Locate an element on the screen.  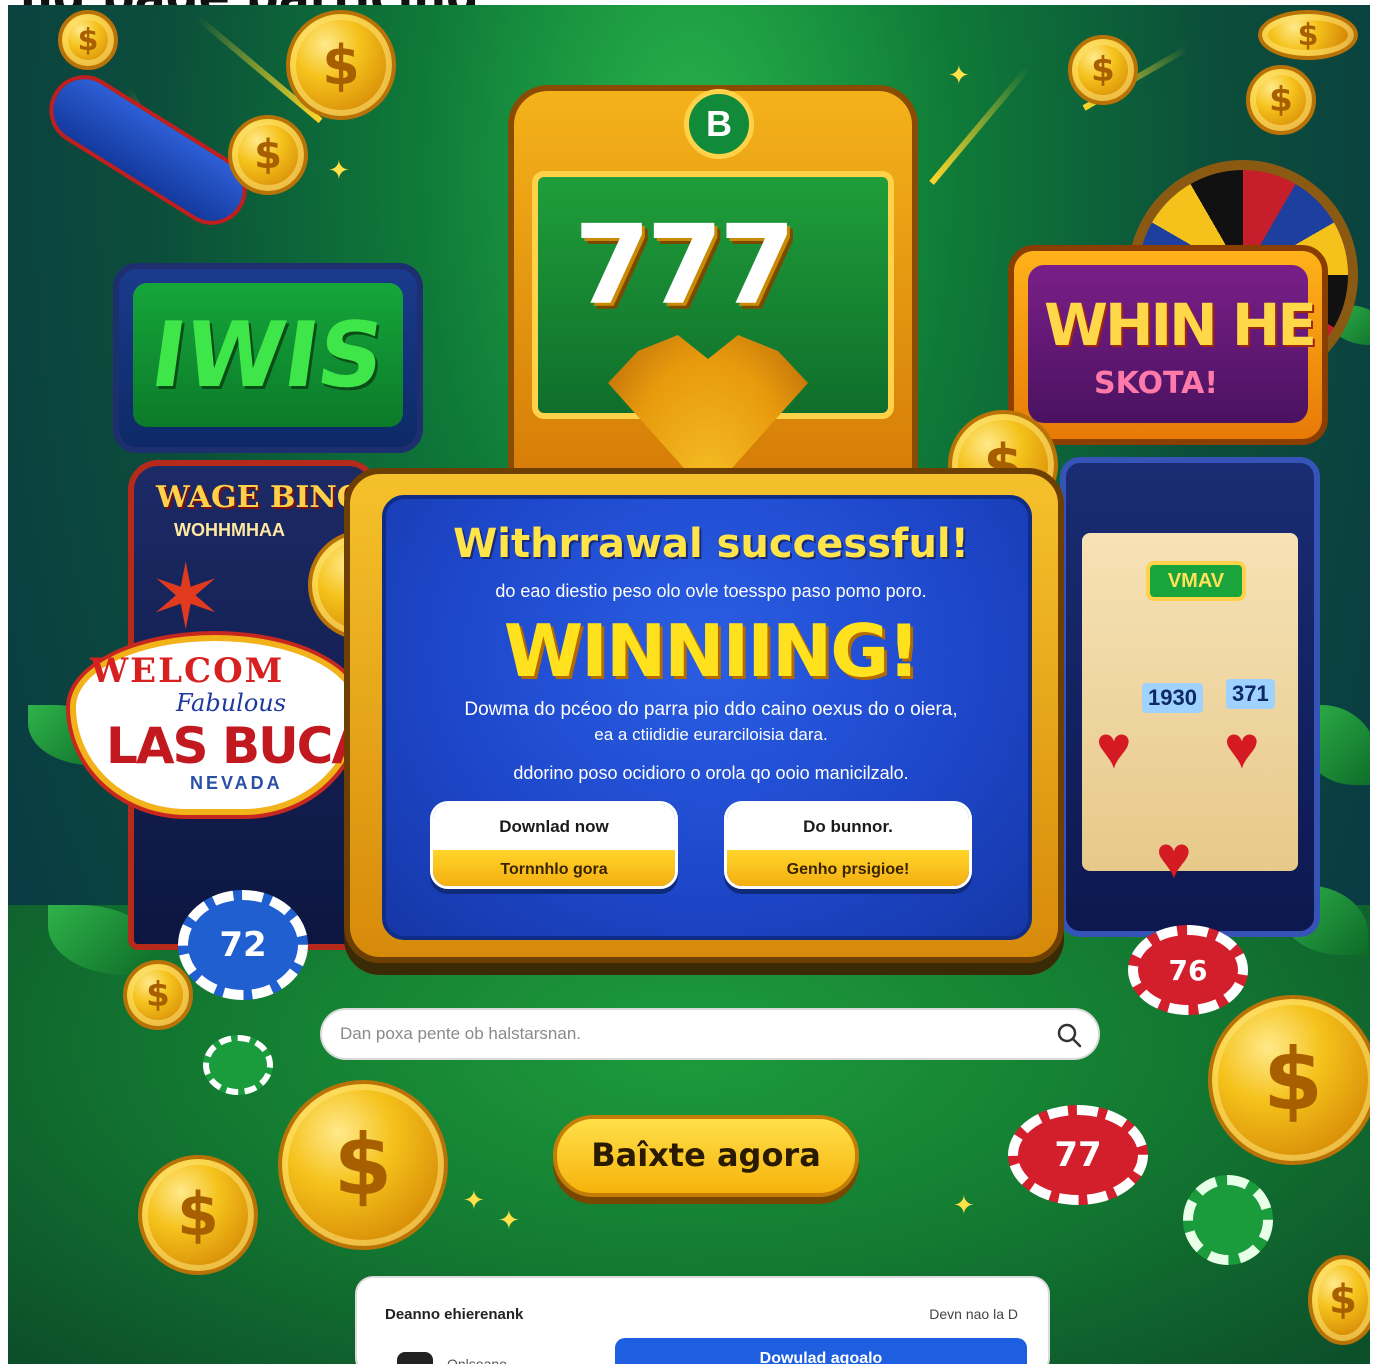
machine-left-title: WAGE BINO is located at coordinates (259, 497).